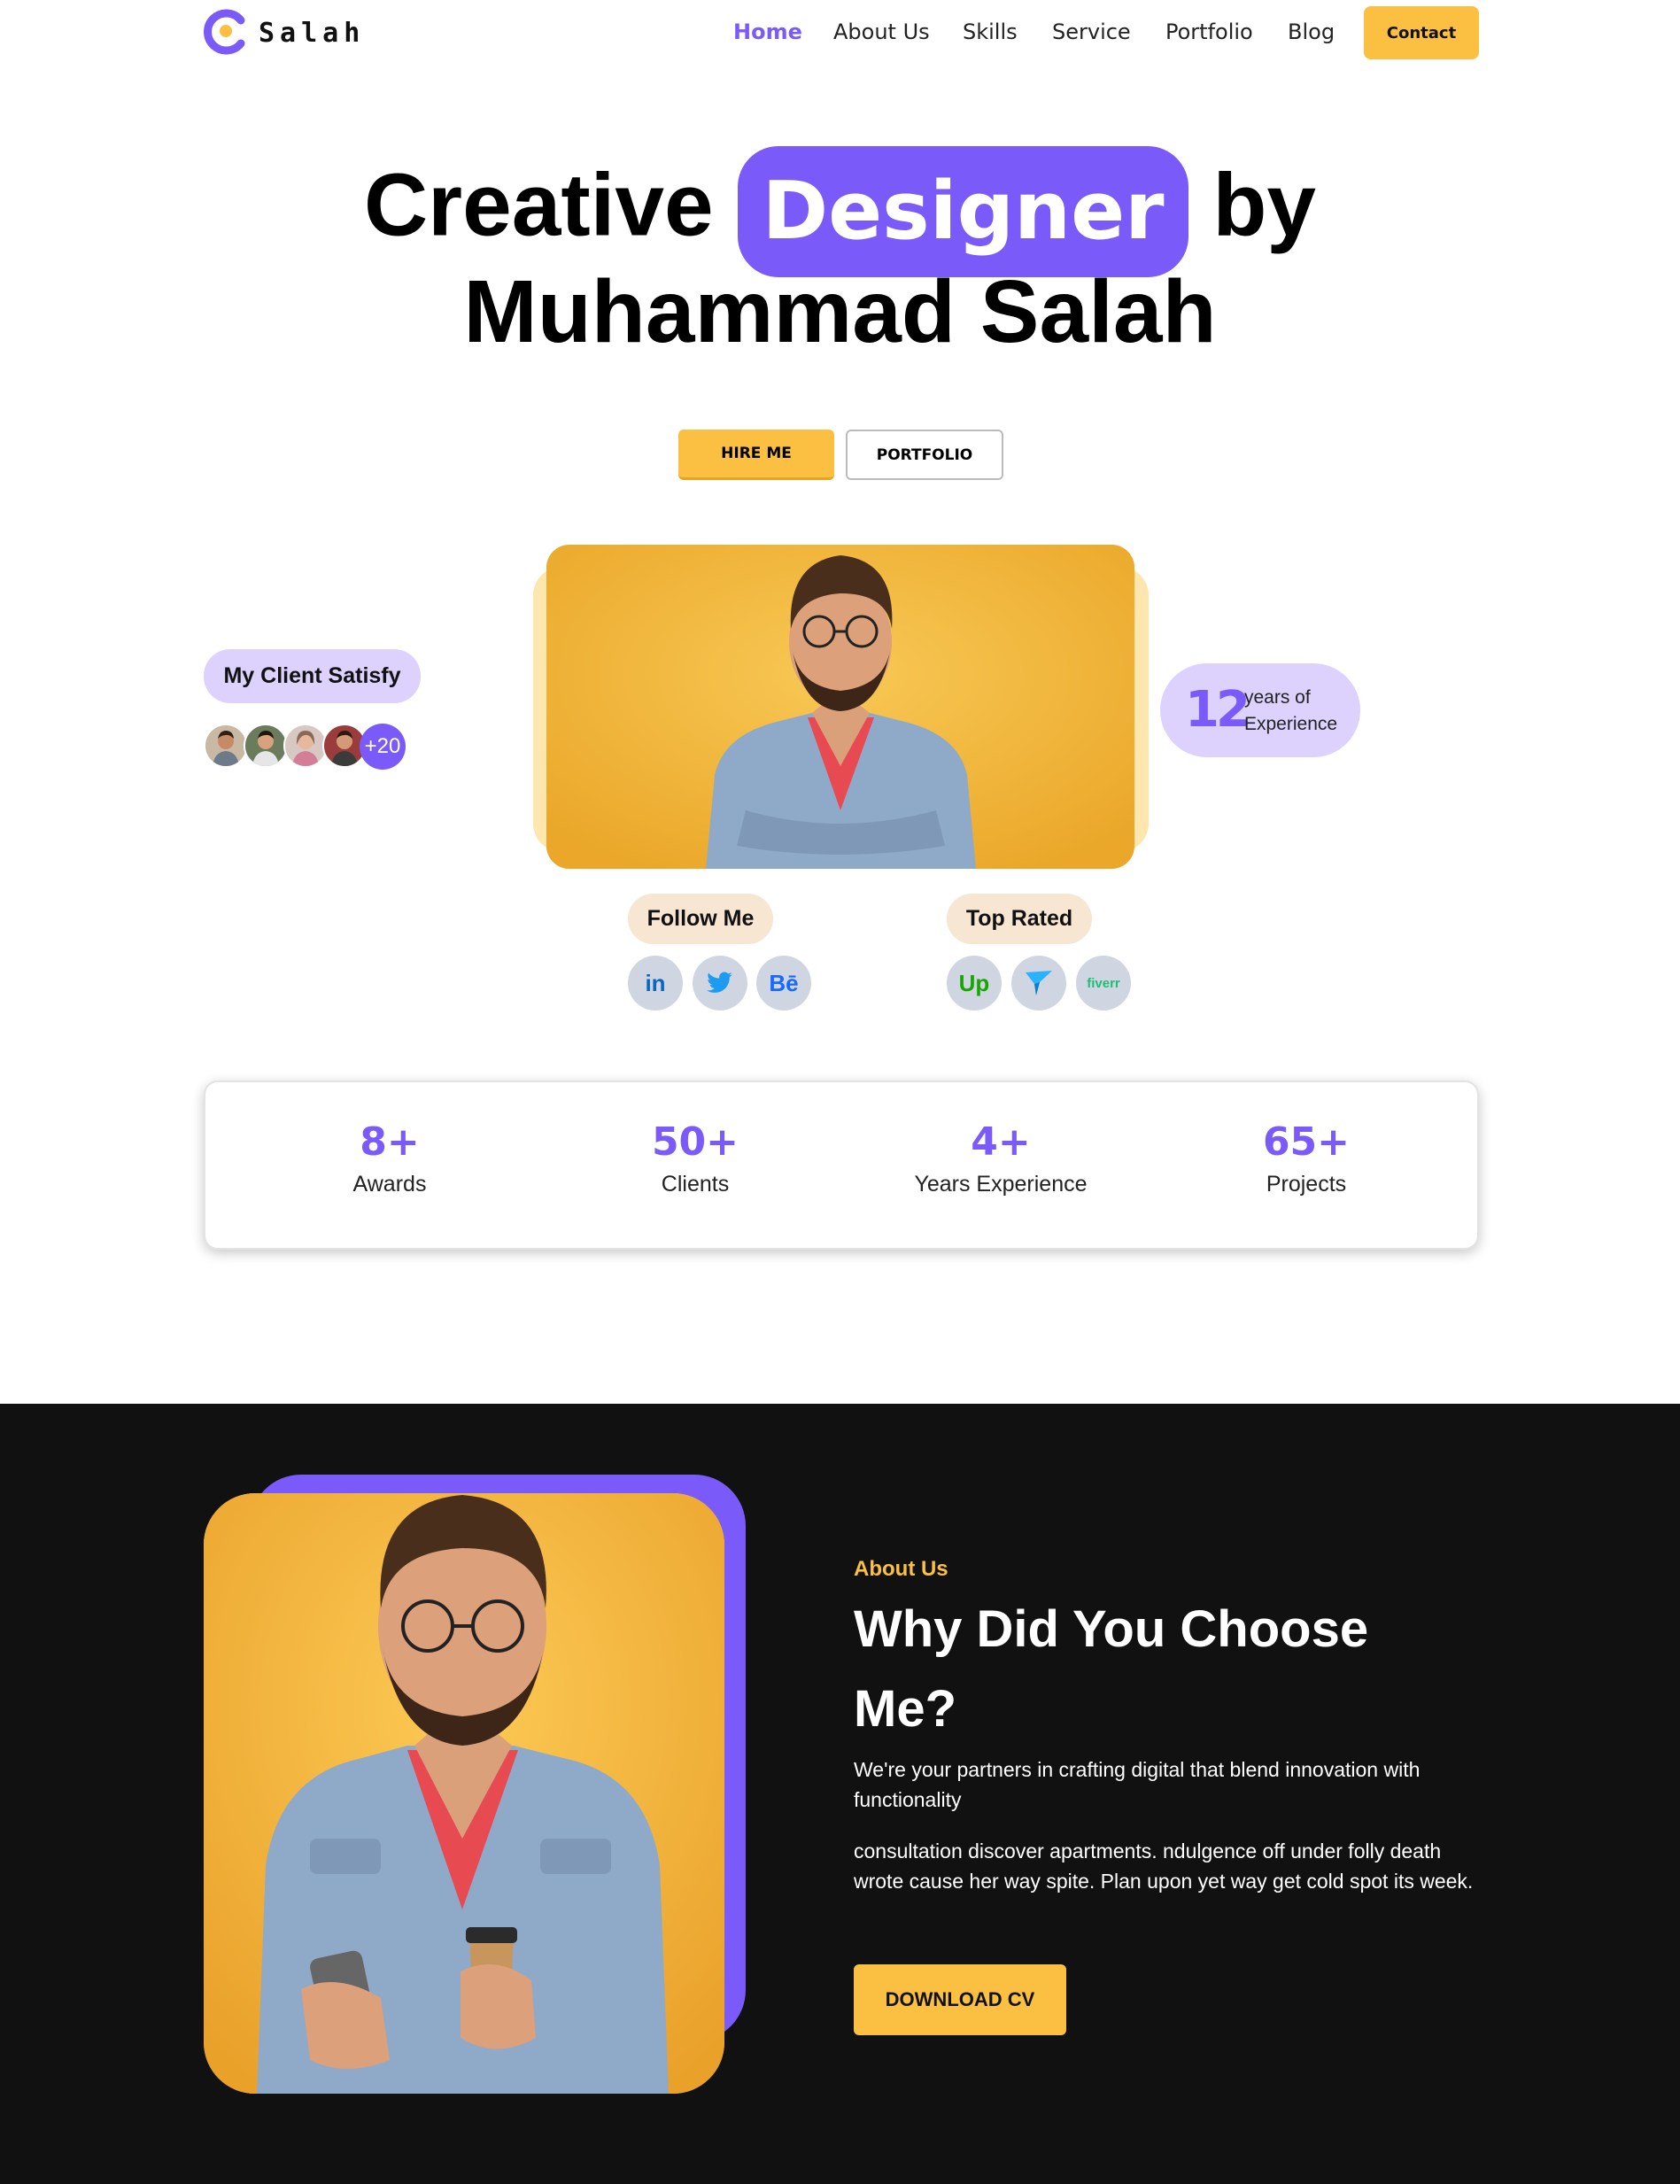 The height and width of the screenshot is (2184, 1680). I want to click on top-rated-badge: Top Rated, so click(1019, 919).